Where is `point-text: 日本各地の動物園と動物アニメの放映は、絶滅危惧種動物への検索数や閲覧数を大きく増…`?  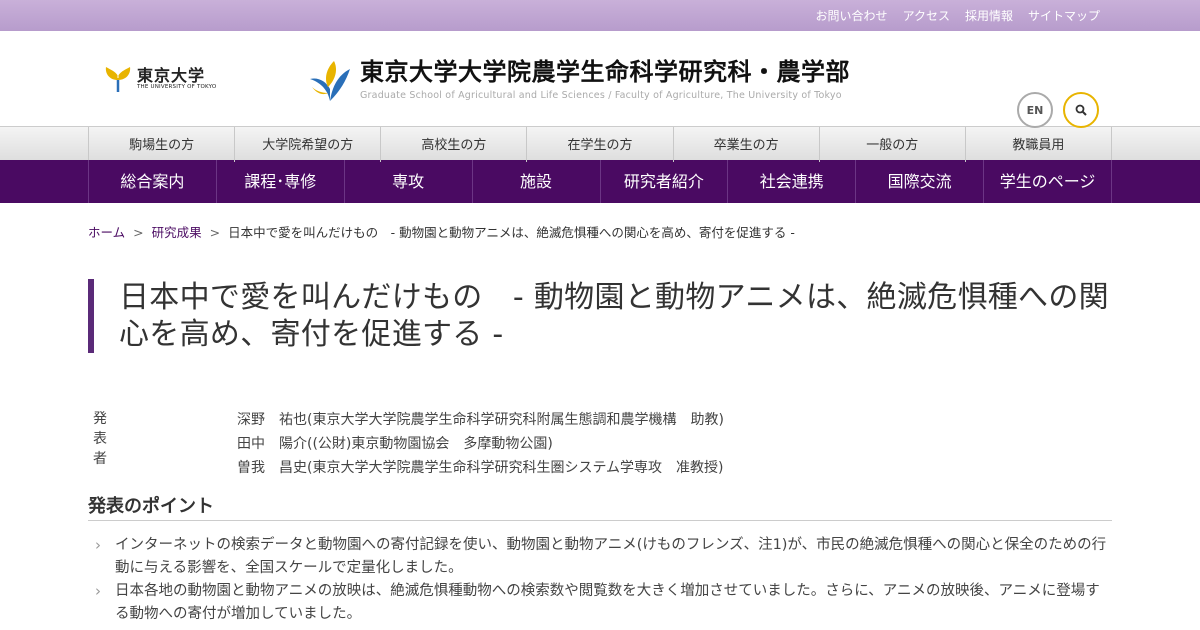 point-text: 日本各地の動物園と動物アニメの放映は、絶滅危惧種動物への検索数や閲覧数を大きく増… is located at coordinates (607, 602).